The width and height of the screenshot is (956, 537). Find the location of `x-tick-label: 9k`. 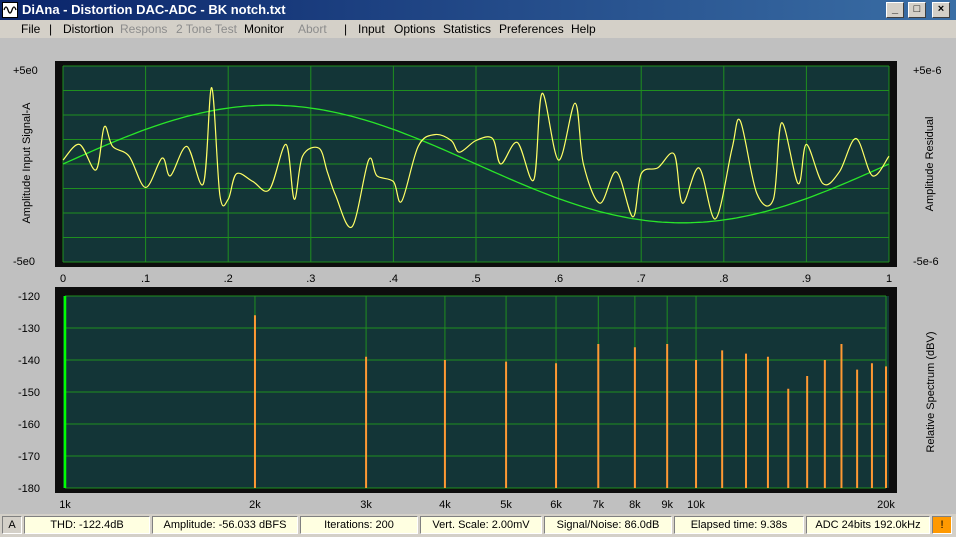

x-tick-label: 9k is located at coordinates (667, 505).